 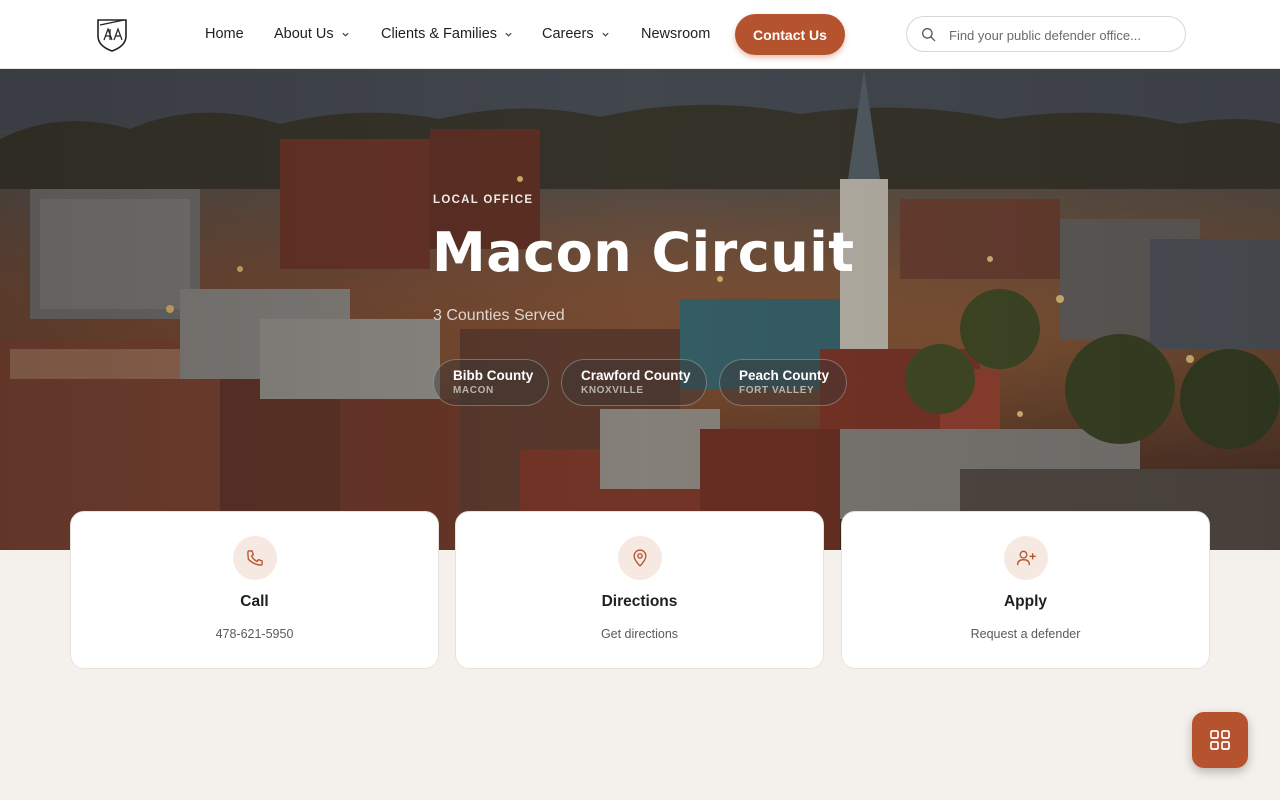 What do you see at coordinates (439, 34) in the screenshot?
I see `nav-clients-label: Clients & Families` at bounding box center [439, 34].